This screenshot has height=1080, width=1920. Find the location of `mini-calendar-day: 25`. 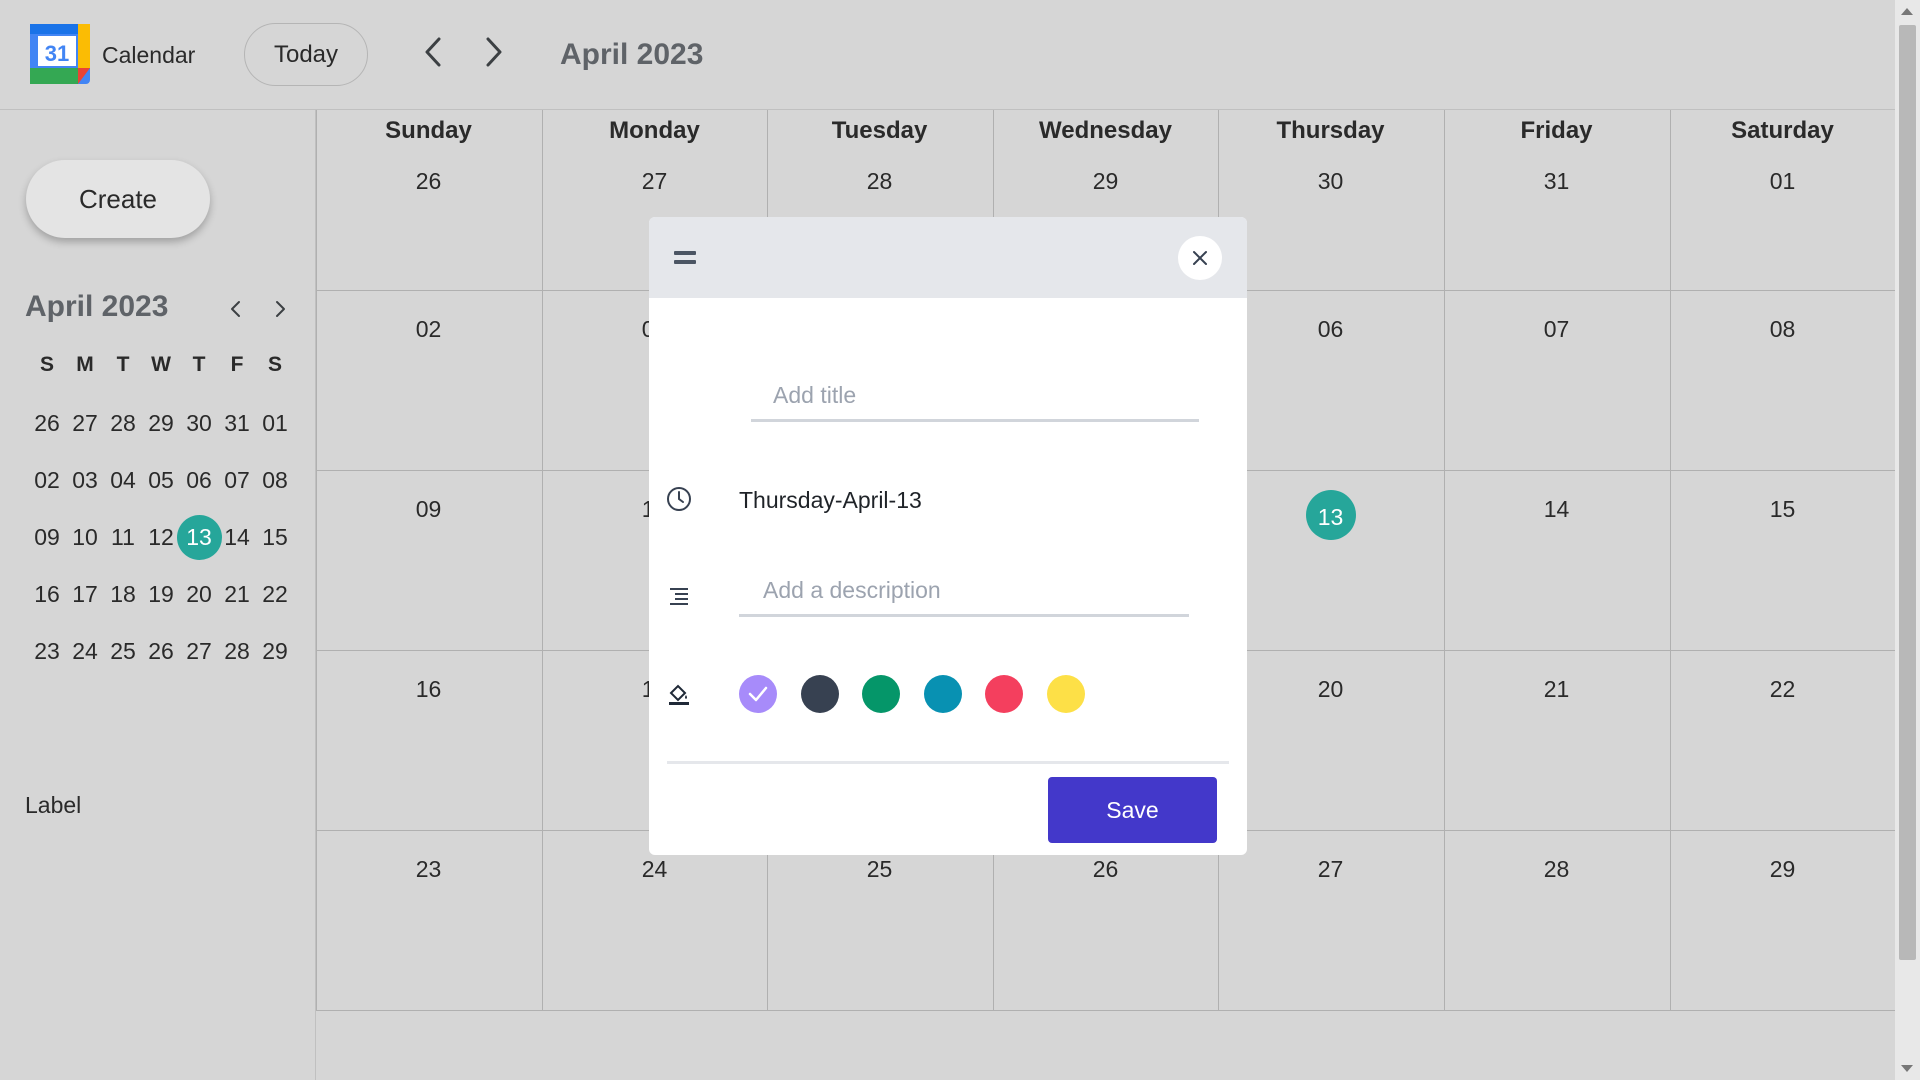

mini-calendar-day: 25 is located at coordinates (123, 651).